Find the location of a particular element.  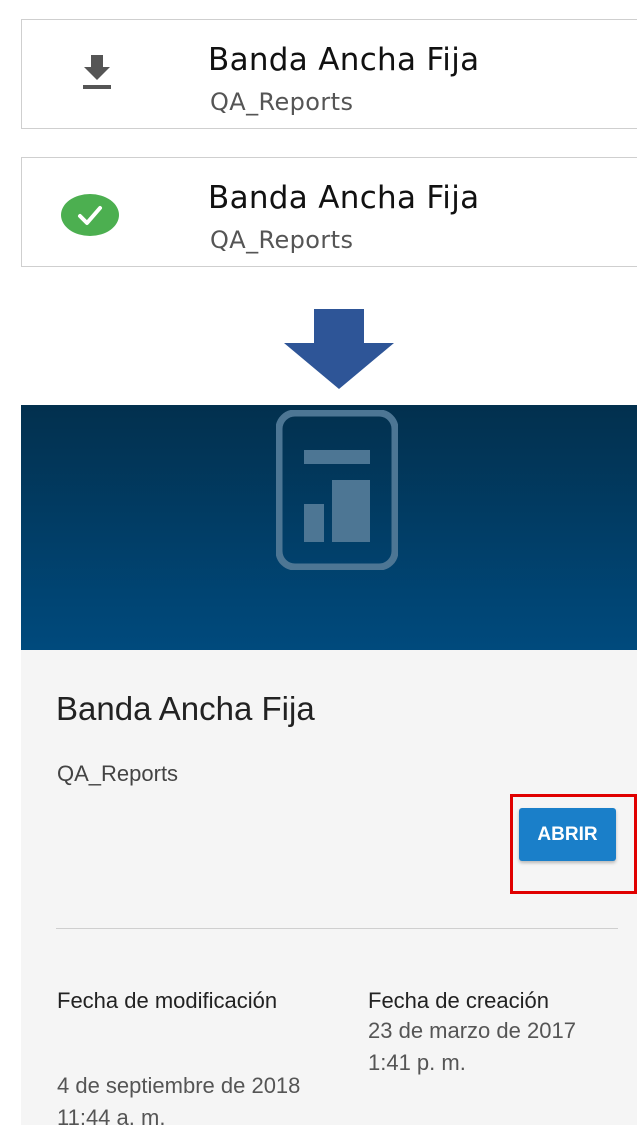

open-button: ABRIR is located at coordinates (567, 834).